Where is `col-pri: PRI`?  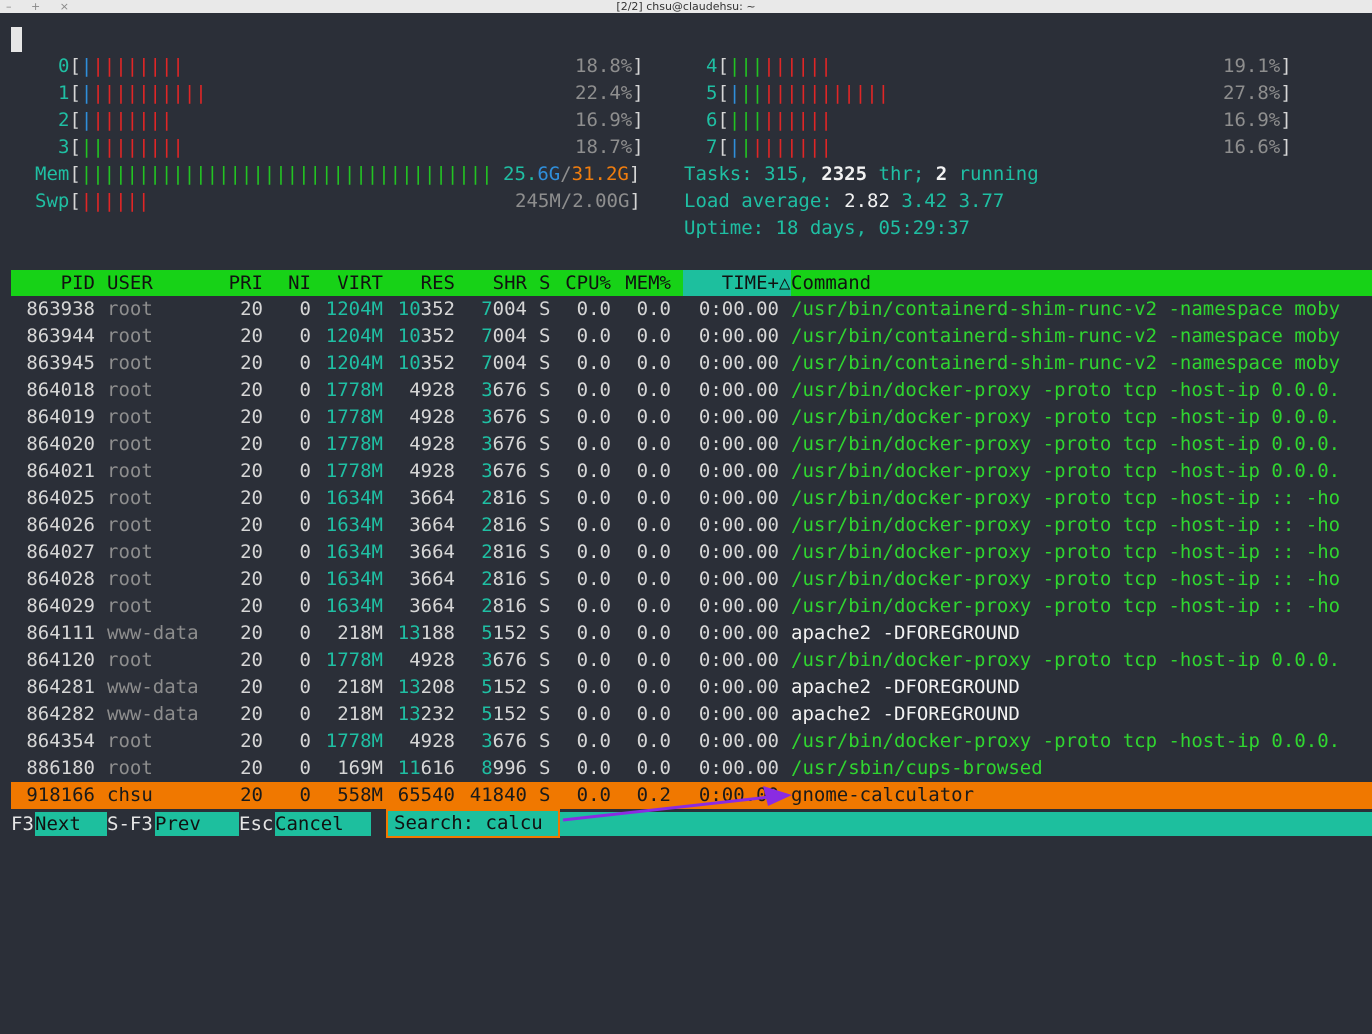
col-pri: PRI is located at coordinates (239, 283).